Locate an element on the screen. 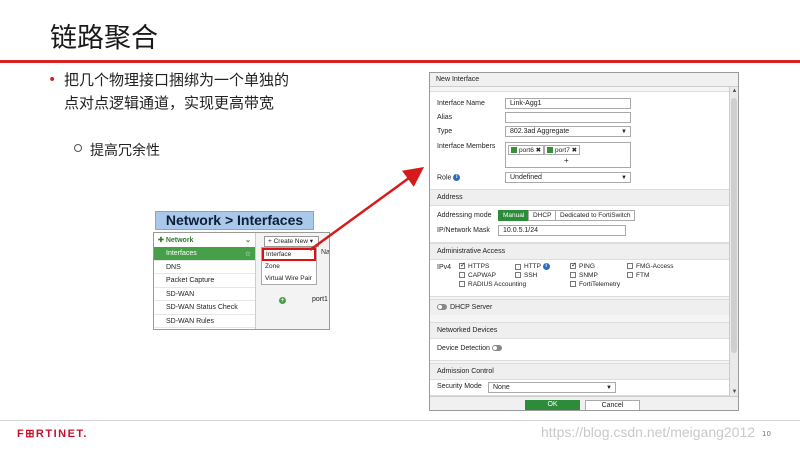 The width and height of the screenshot is (800, 450). chevron-down-icon: ⌄ is located at coordinates (248, 240).